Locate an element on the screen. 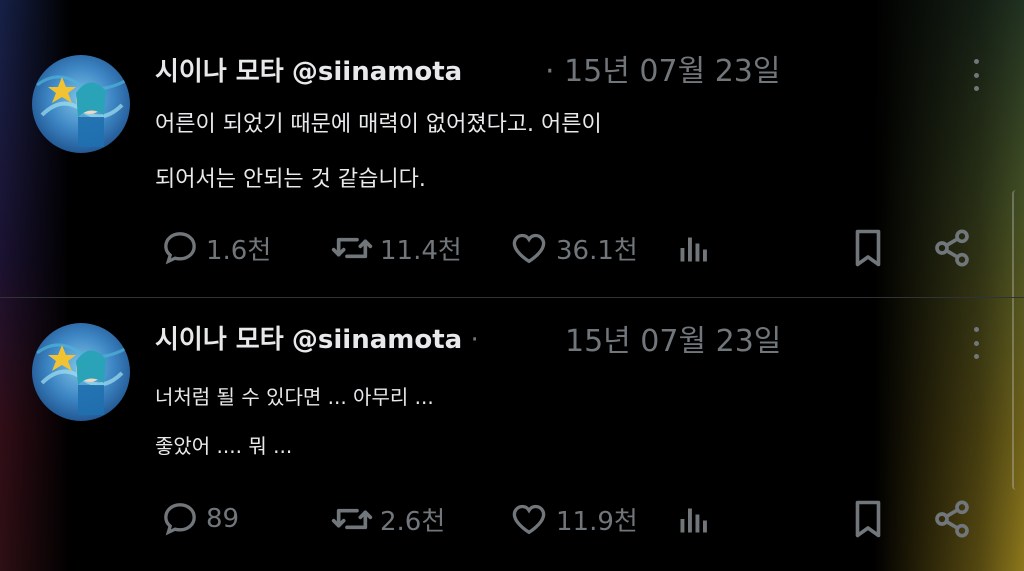 This screenshot has width=1024, height=571. like-button: 11.9천 is located at coordinates (573, 519).